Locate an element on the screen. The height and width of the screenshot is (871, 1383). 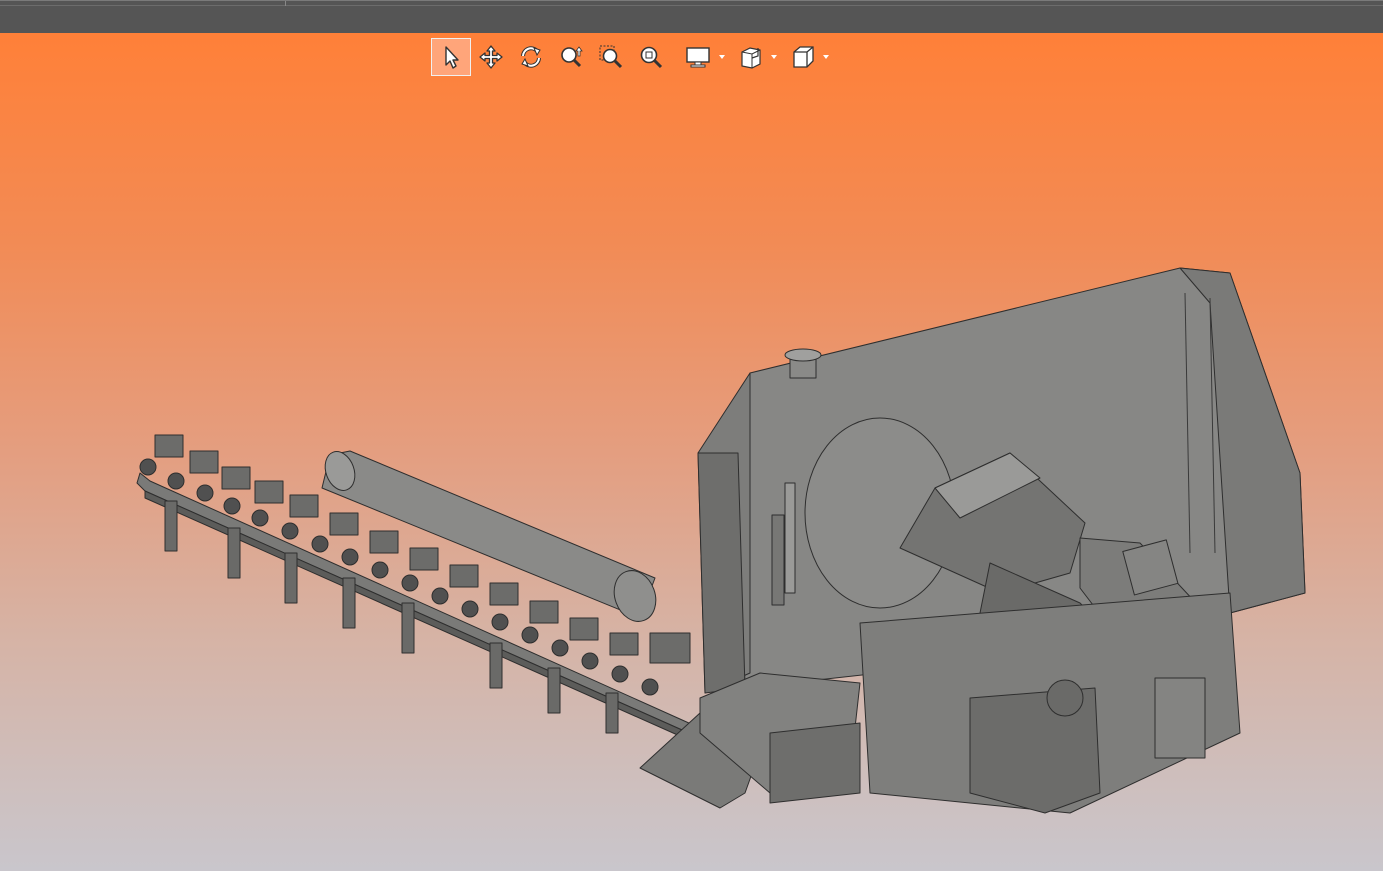
section-cube-icon is located at coordinates (751, 58).